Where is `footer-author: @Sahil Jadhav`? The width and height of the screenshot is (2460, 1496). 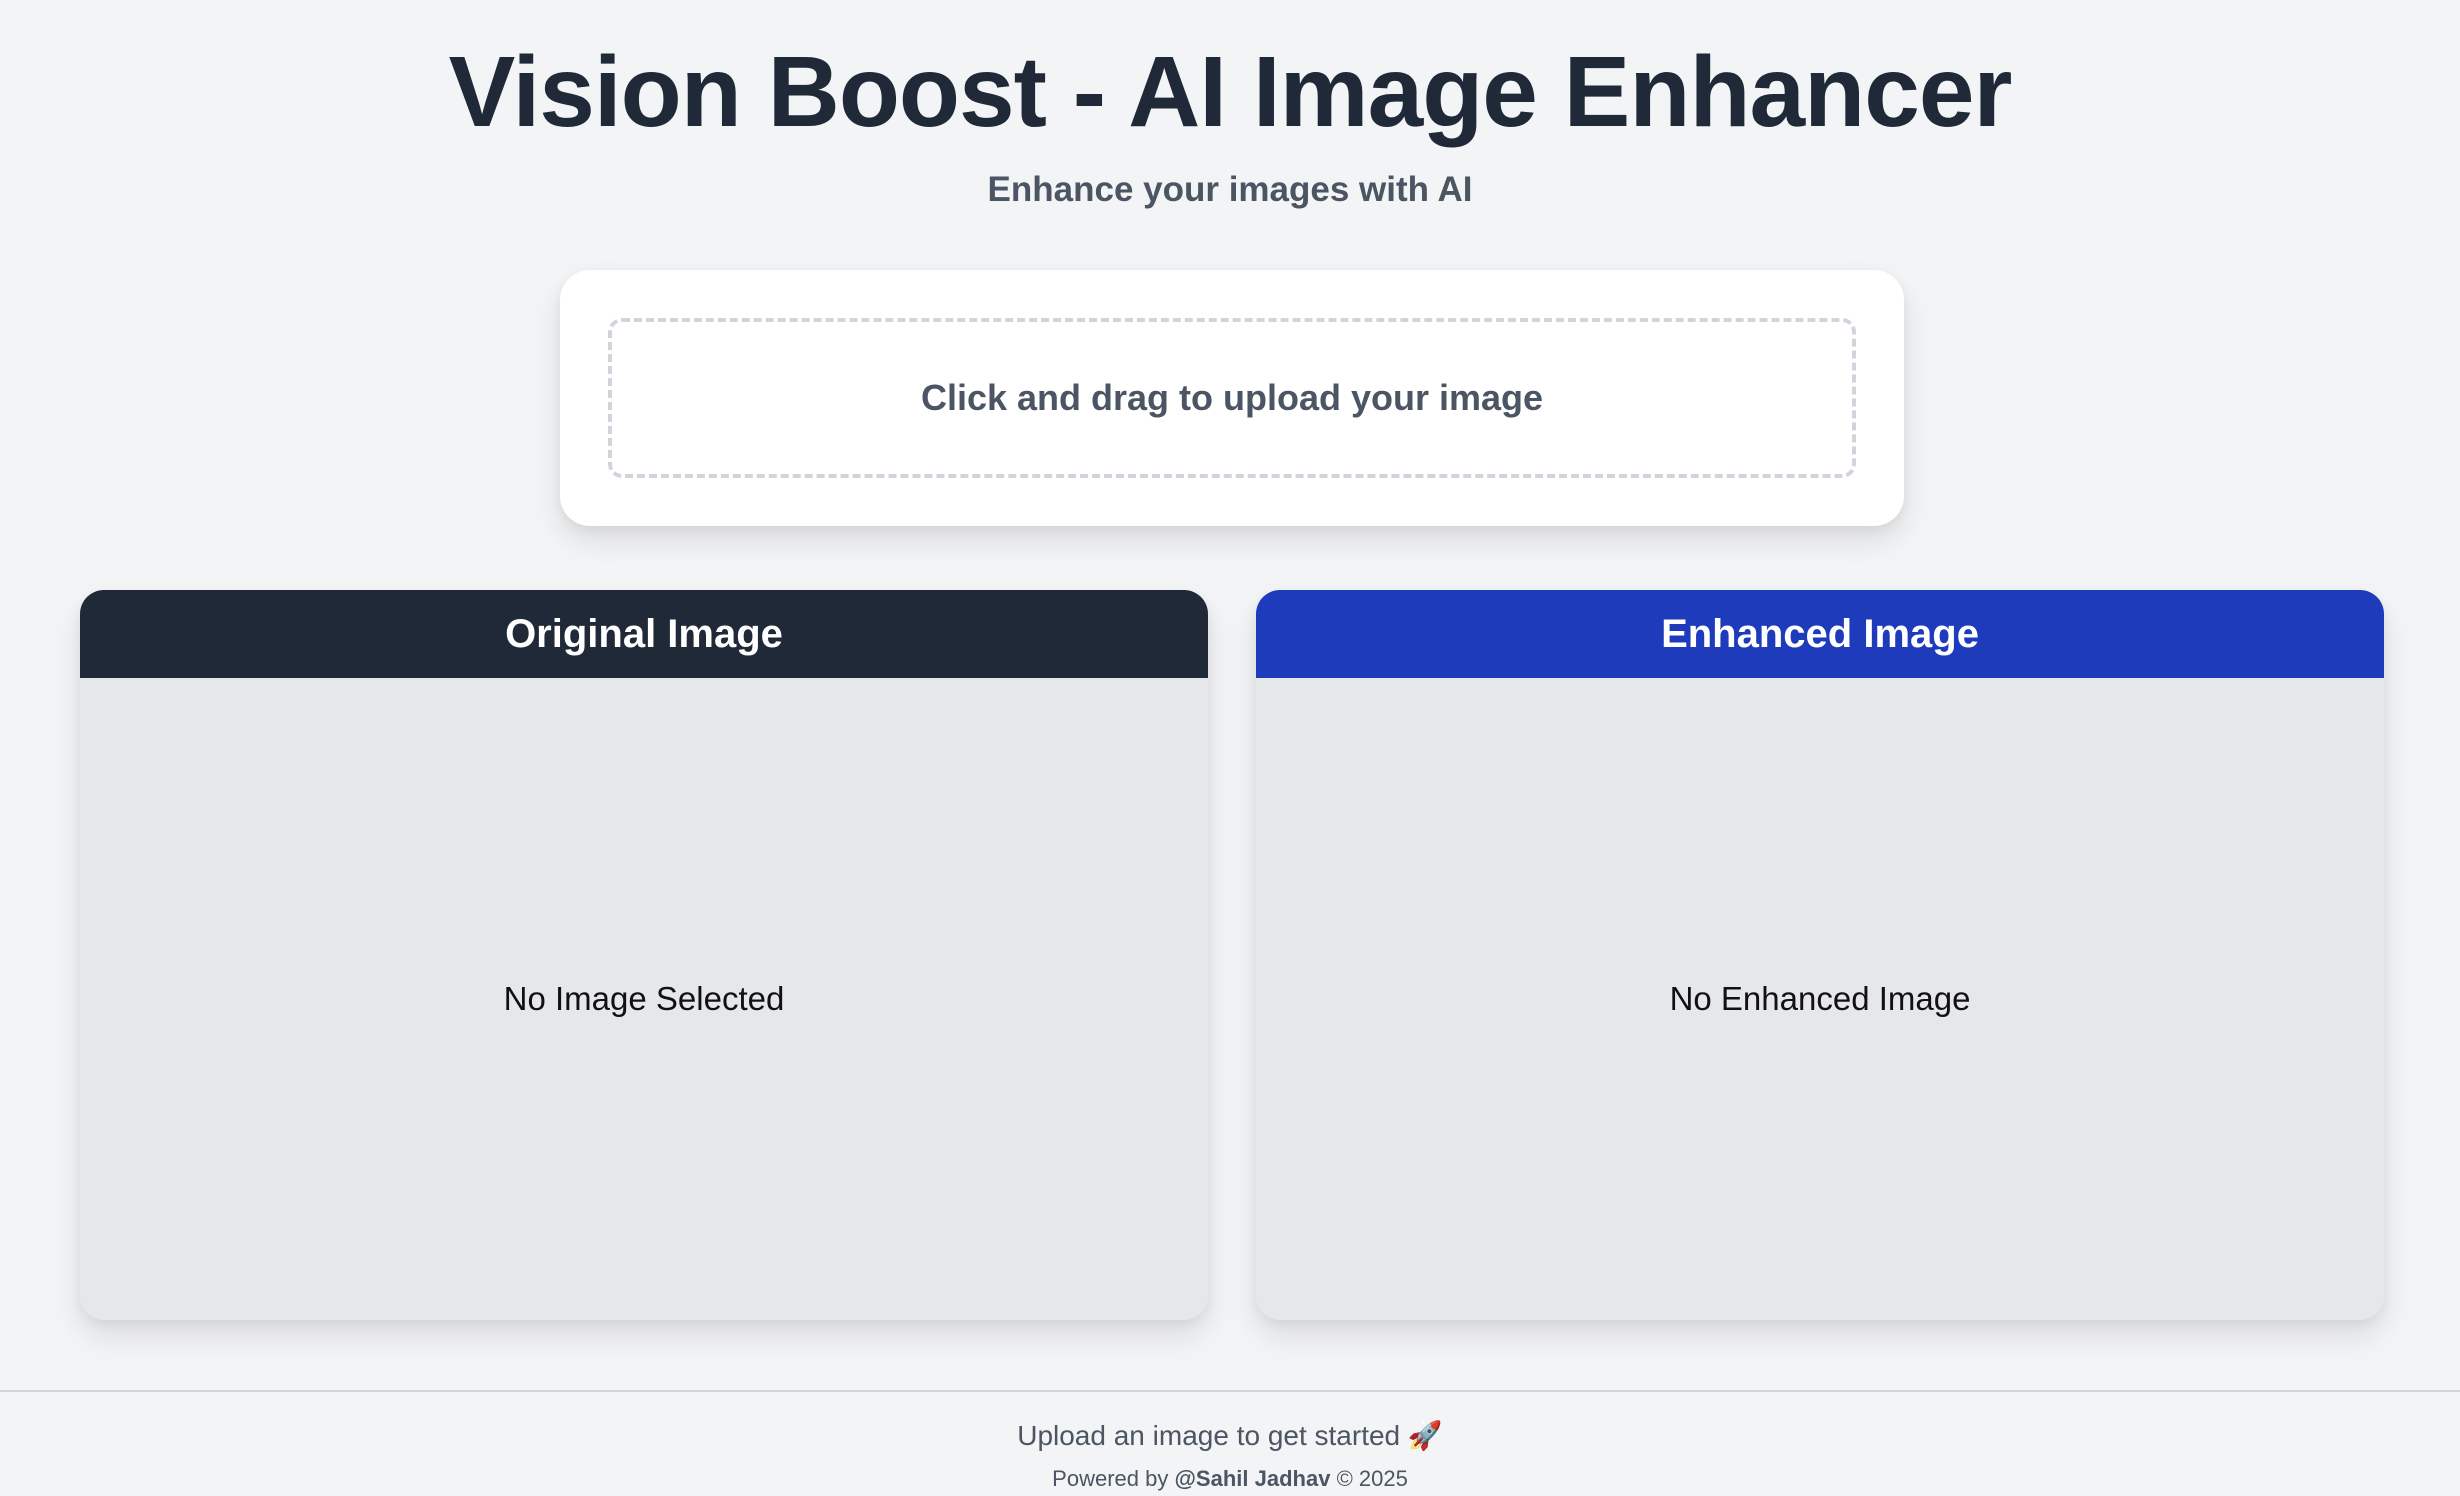
footer-author: @Sahil Jadhav is located at coordinates (1252, 1478).